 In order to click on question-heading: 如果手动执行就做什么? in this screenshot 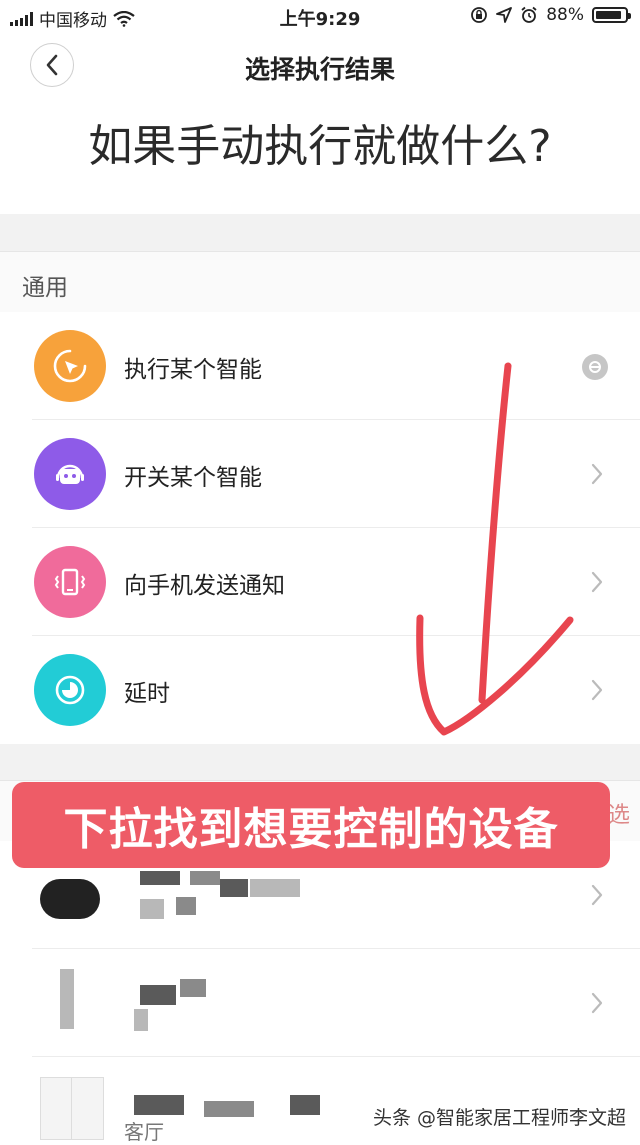, I will do `click(320, 146)`.